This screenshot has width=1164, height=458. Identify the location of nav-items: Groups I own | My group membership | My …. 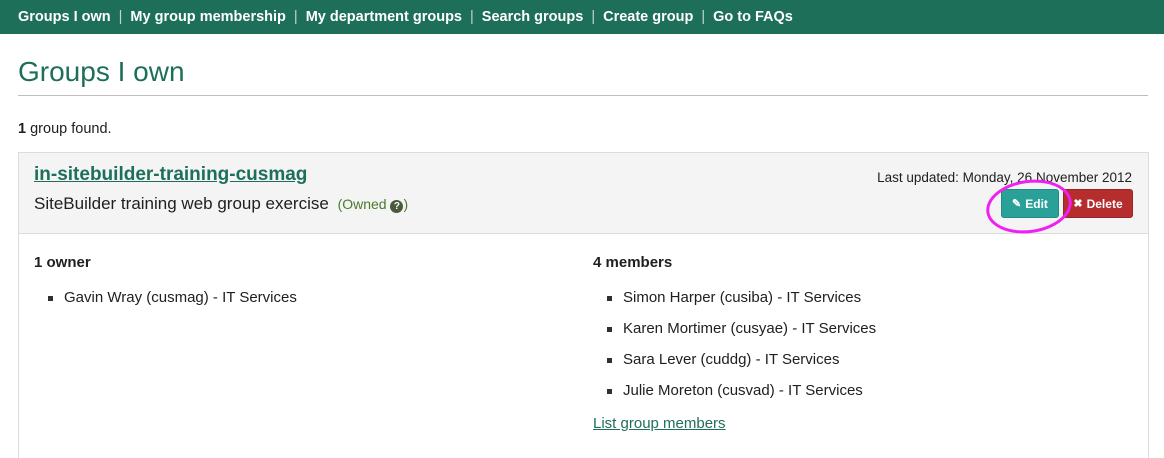
(582, 21).